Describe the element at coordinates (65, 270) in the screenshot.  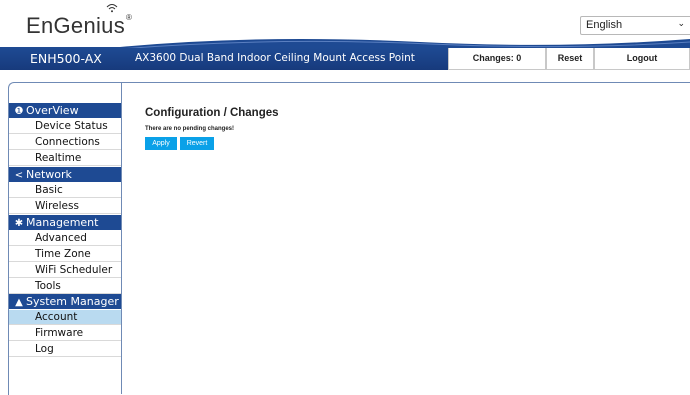
I see `sidebar-item-wifi-scheduler: WiFi Scheduler` at that location.